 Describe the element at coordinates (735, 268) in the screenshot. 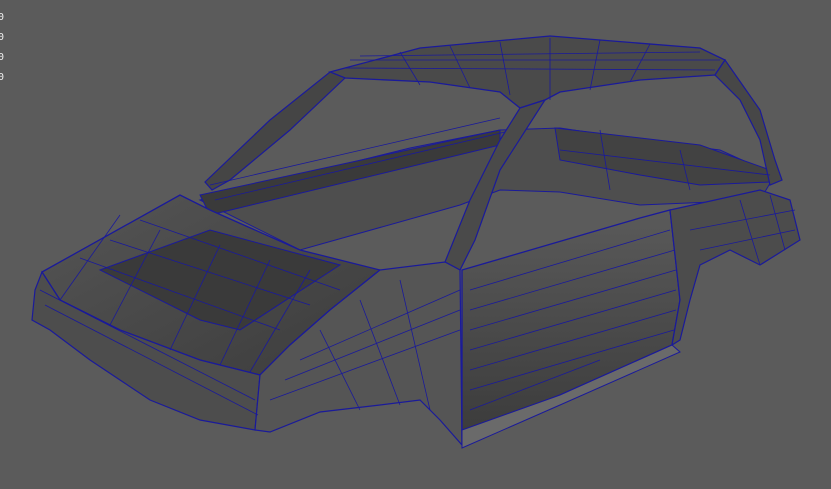

I see `rear-quarter-panel` at that location.